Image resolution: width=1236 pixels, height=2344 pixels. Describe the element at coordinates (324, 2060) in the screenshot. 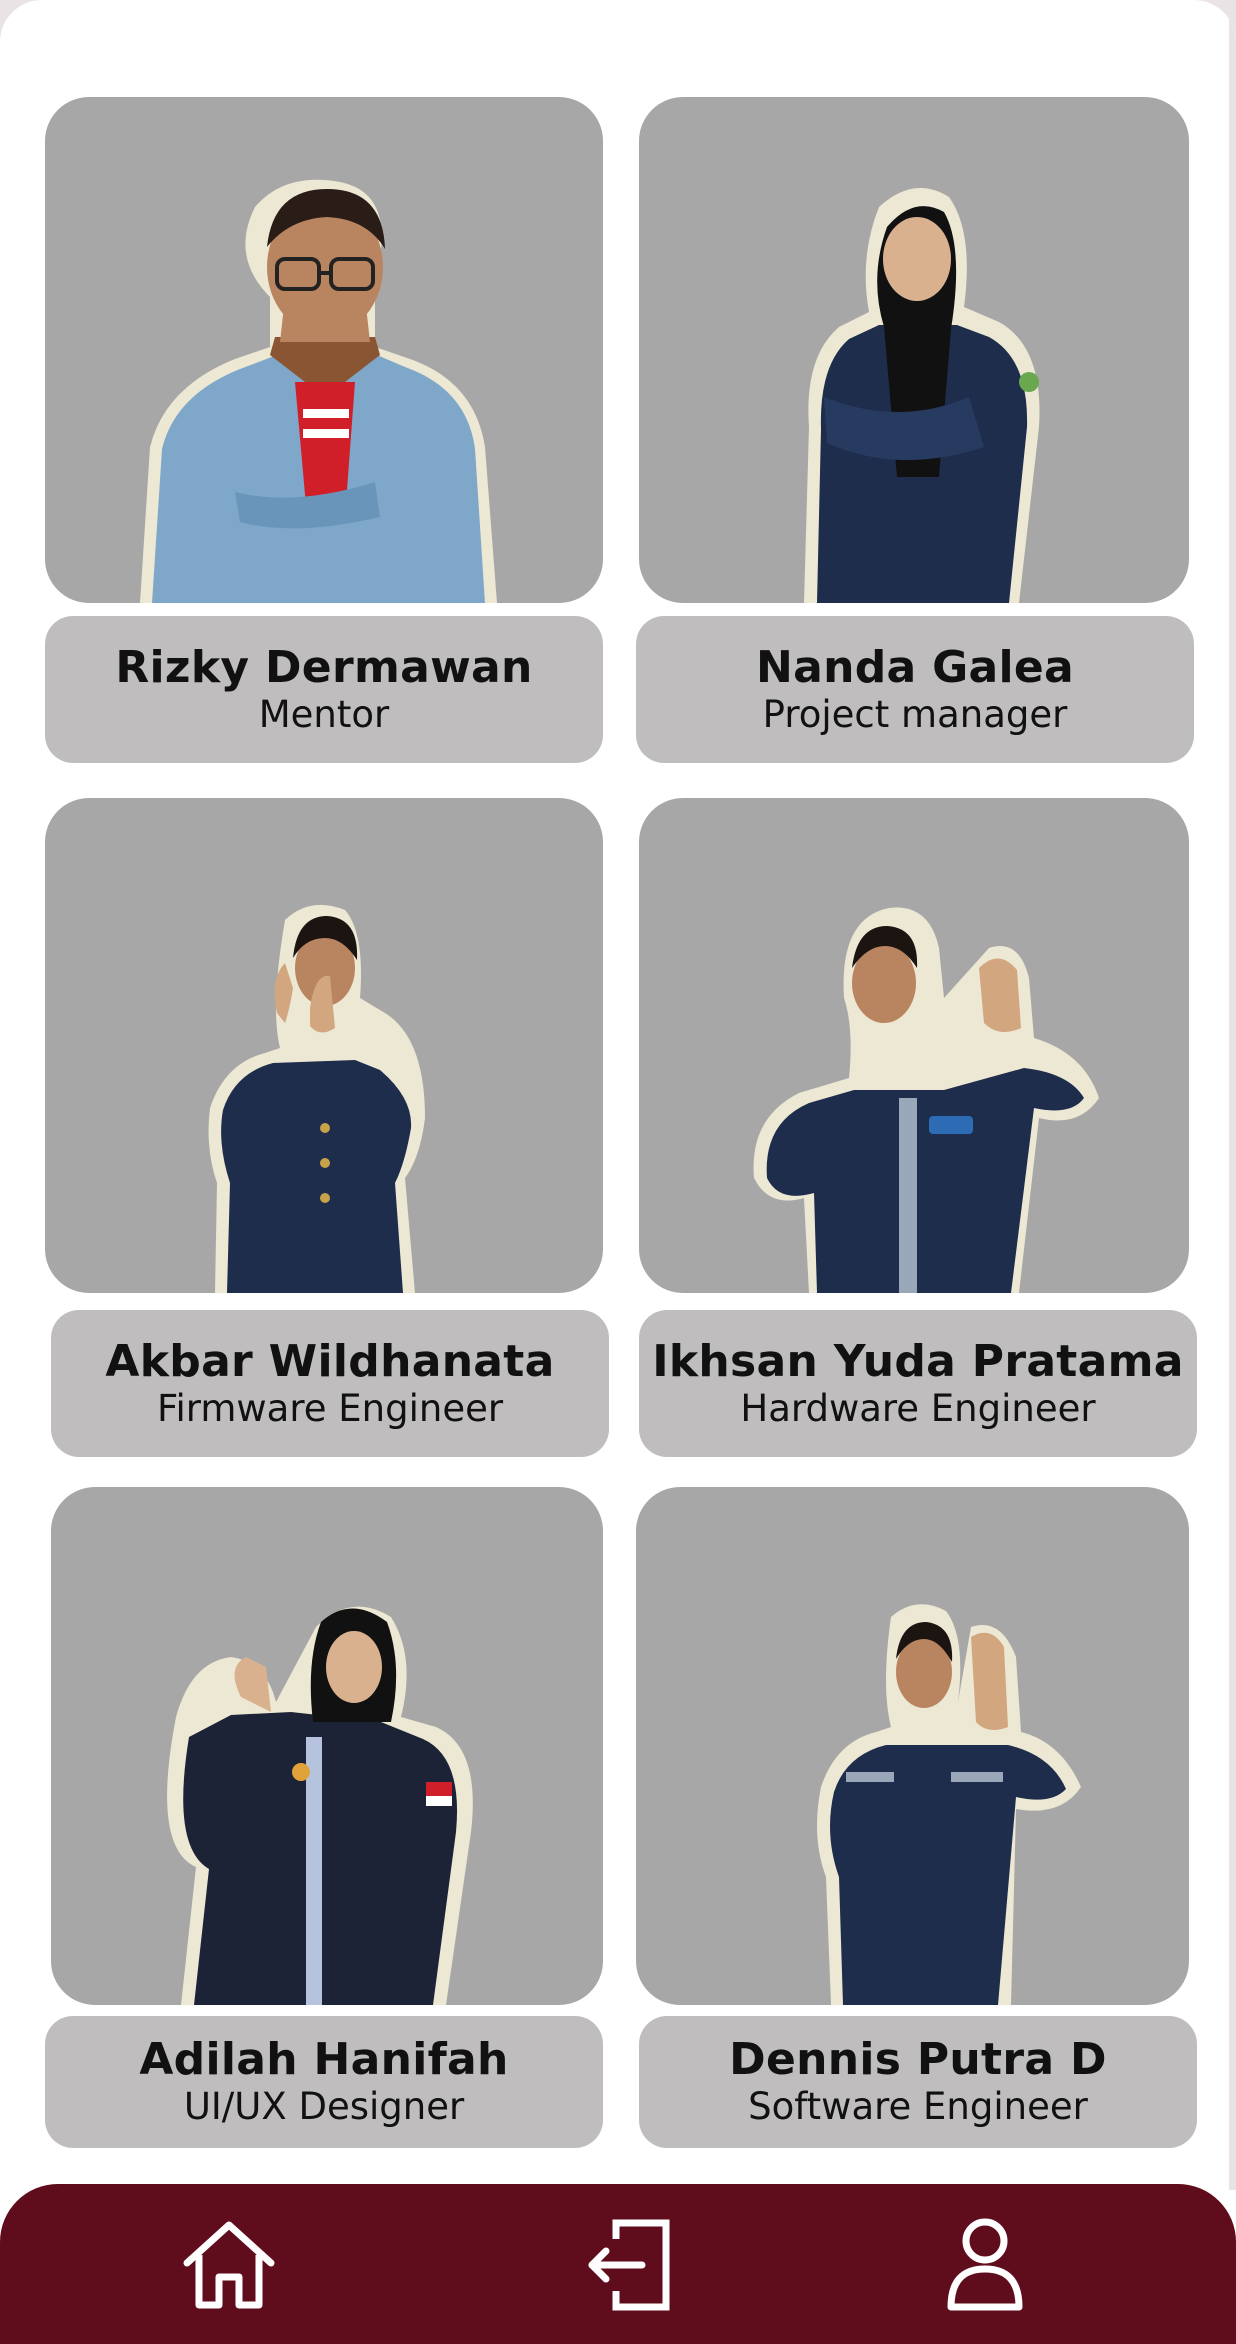

I see `member-name: Adilah Hanifah` at that location.